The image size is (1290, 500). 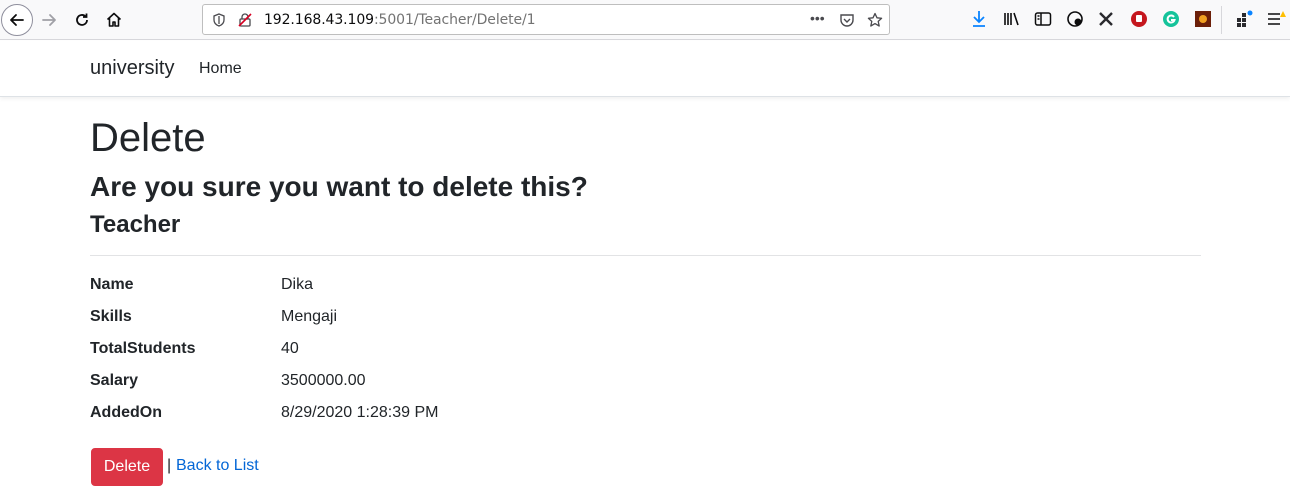 I want to click on delete-button: Delete, so click(x=127, y=467).